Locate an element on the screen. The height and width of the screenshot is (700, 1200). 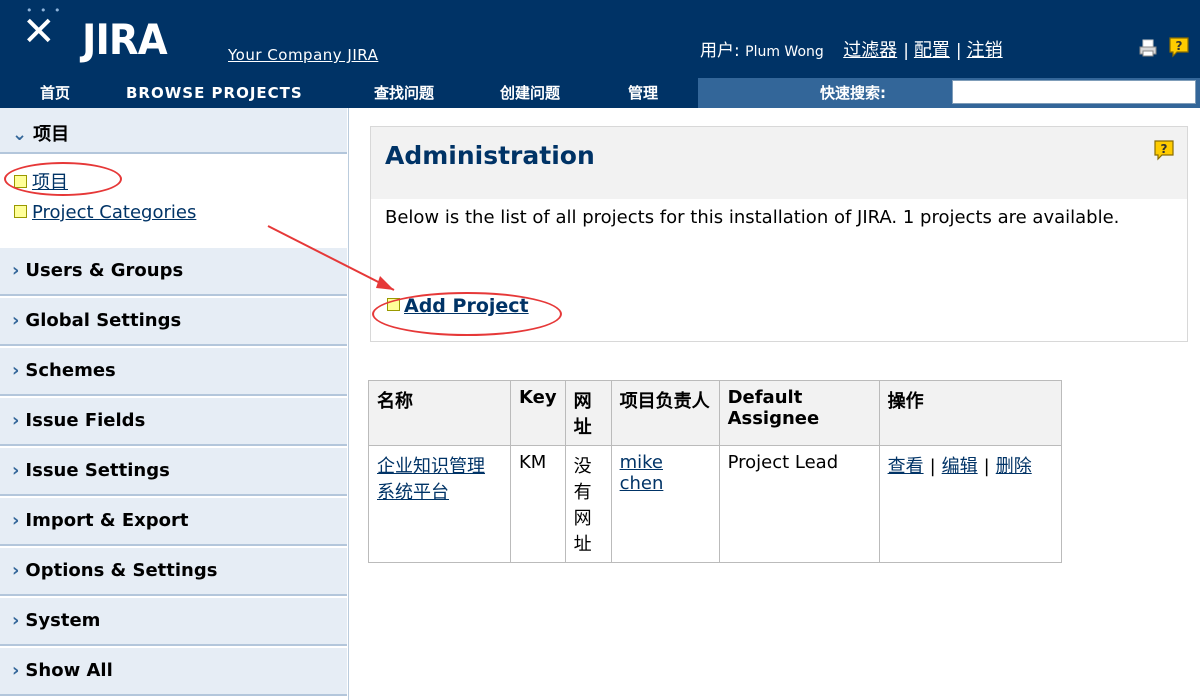
project-name-link: 企业知识管理系统平台 is located at coordinates (431, 479).